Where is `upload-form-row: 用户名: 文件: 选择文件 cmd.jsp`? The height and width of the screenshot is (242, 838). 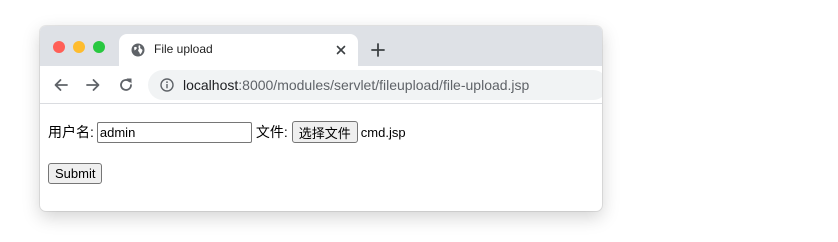
upload-form-row: 用户名: 文件: 选择文件 cmd.jsp is located at coordinates (227, 132).